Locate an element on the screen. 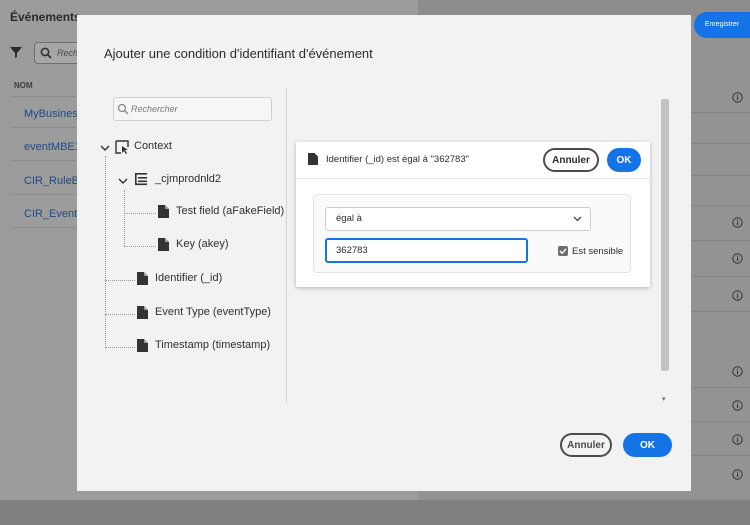 The width and height of the screenshot is (750, 525). popover-title: Identifier (_id) est égal à "362783" is located at coordinates (398, 159).